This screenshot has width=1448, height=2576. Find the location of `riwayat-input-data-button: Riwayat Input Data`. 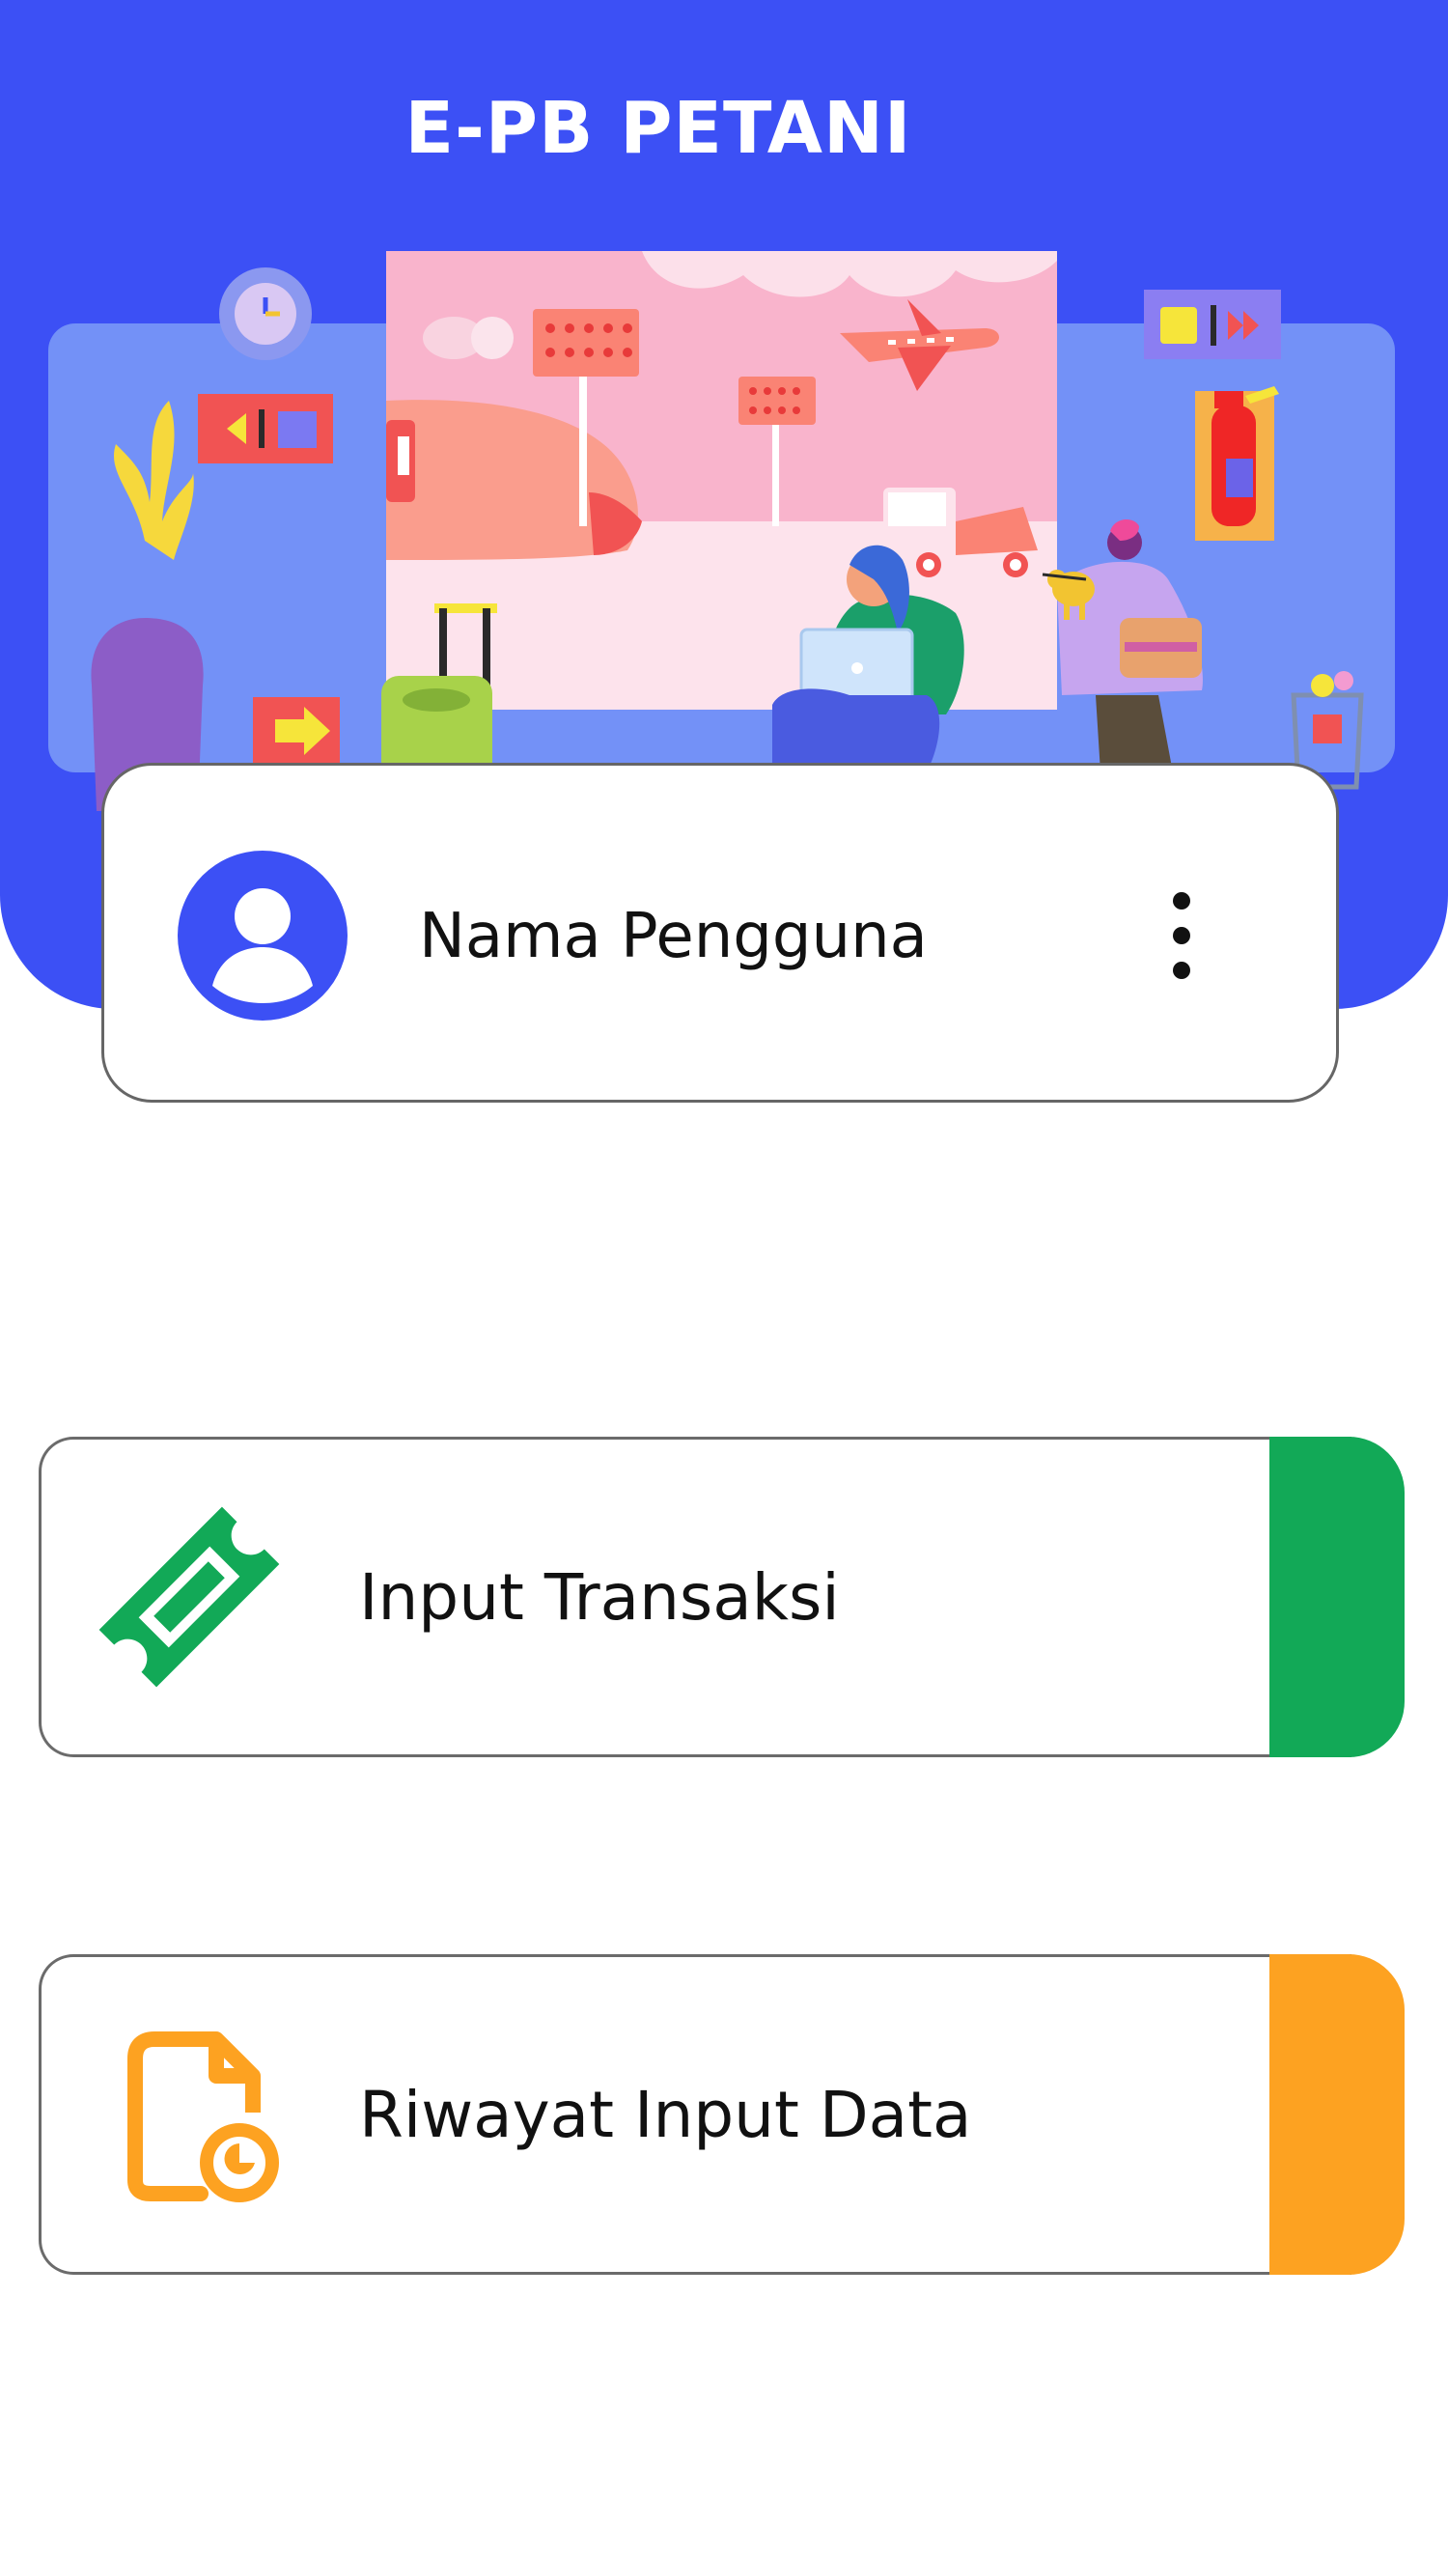

riwayat-input-data-button: Riwayat Input Data is located at coordinates (722, 2115).